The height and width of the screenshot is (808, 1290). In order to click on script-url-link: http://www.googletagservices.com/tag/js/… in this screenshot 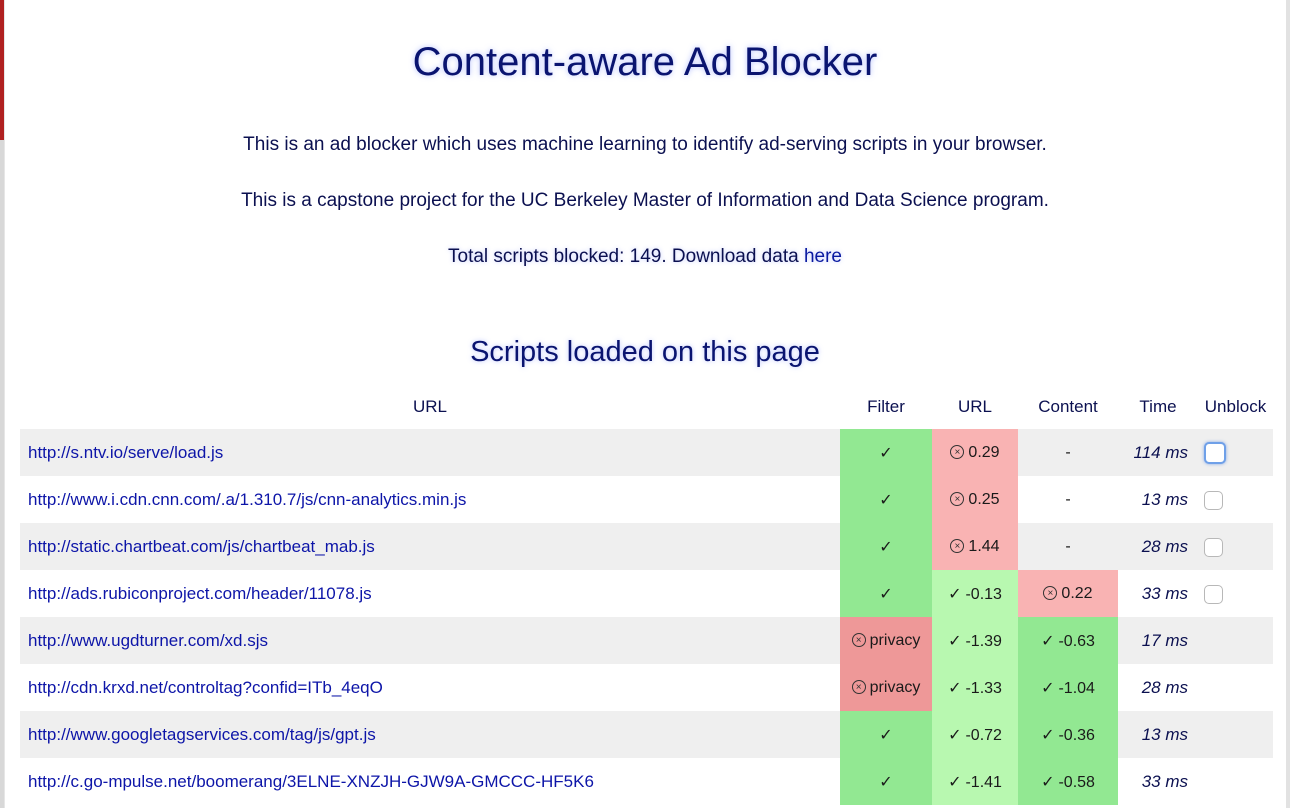, I will do `click(430, 734)`.